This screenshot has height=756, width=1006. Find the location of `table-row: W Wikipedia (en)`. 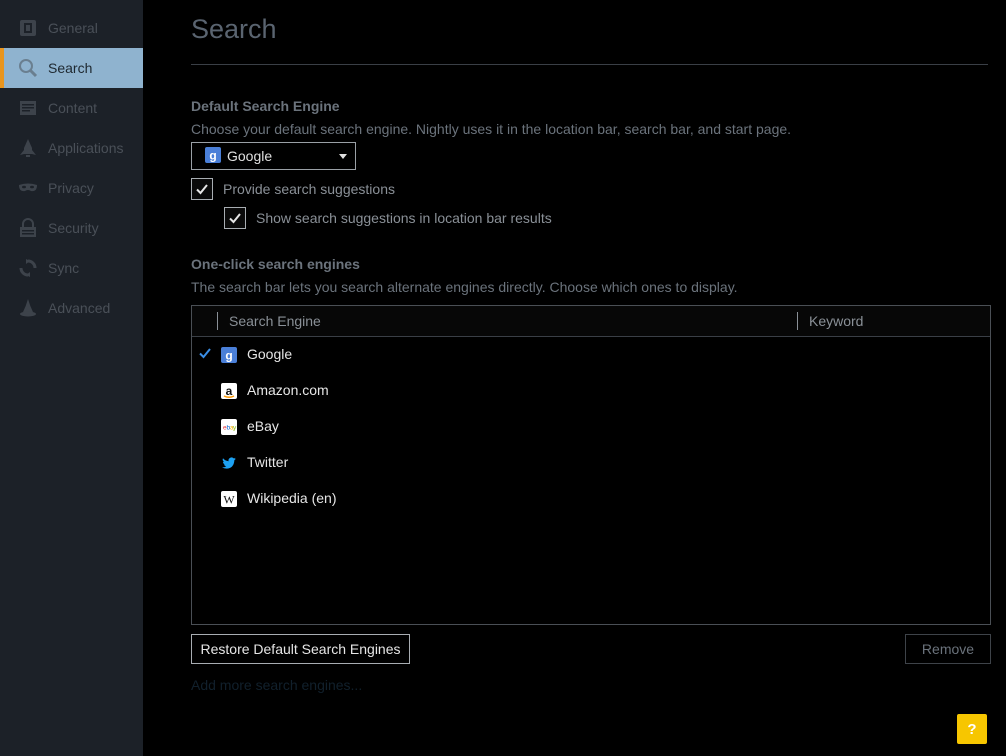

table-row: W Wikipedia (en) is located at coordinates (591, 499).